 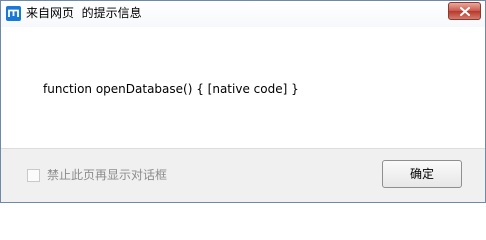 What do you see at coordinates (422, 174) in the screenshot?
I see `ok-button: 确定` at bounding box center [422, 174].